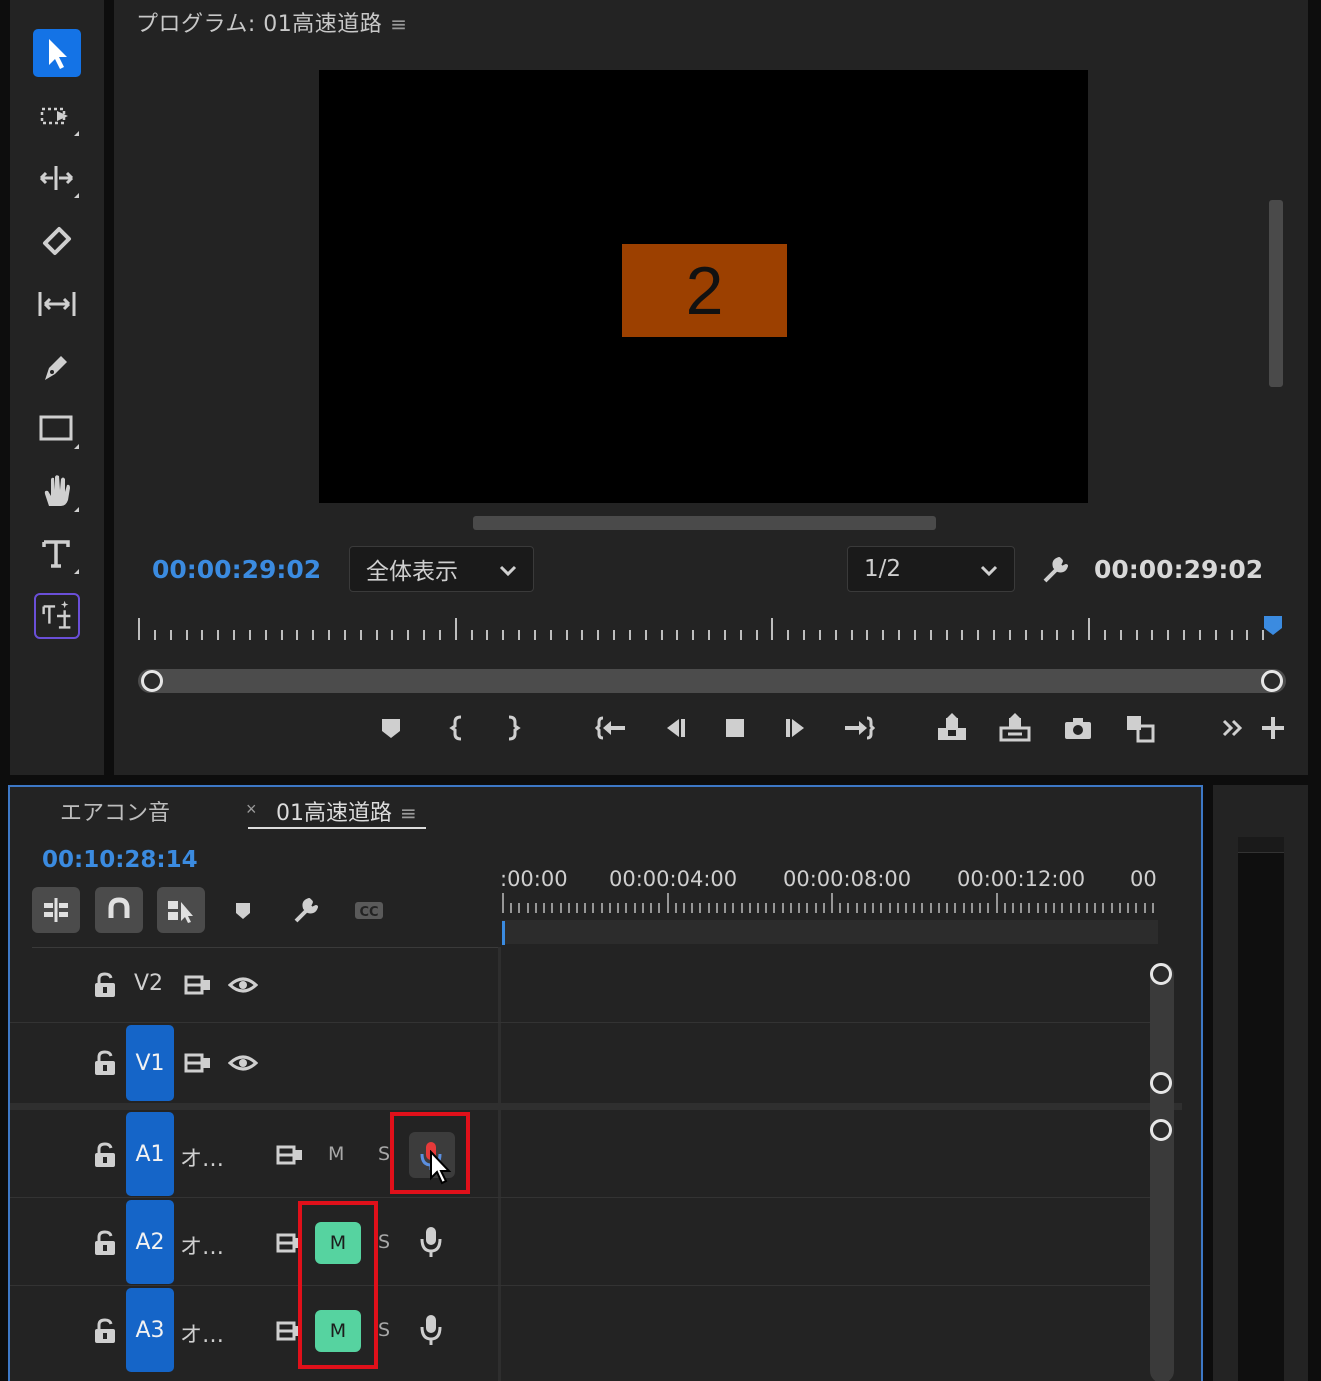 The width and height of the screenshot is (1321, 1381). I want to click on mark-out-icon, so click(514, 728).